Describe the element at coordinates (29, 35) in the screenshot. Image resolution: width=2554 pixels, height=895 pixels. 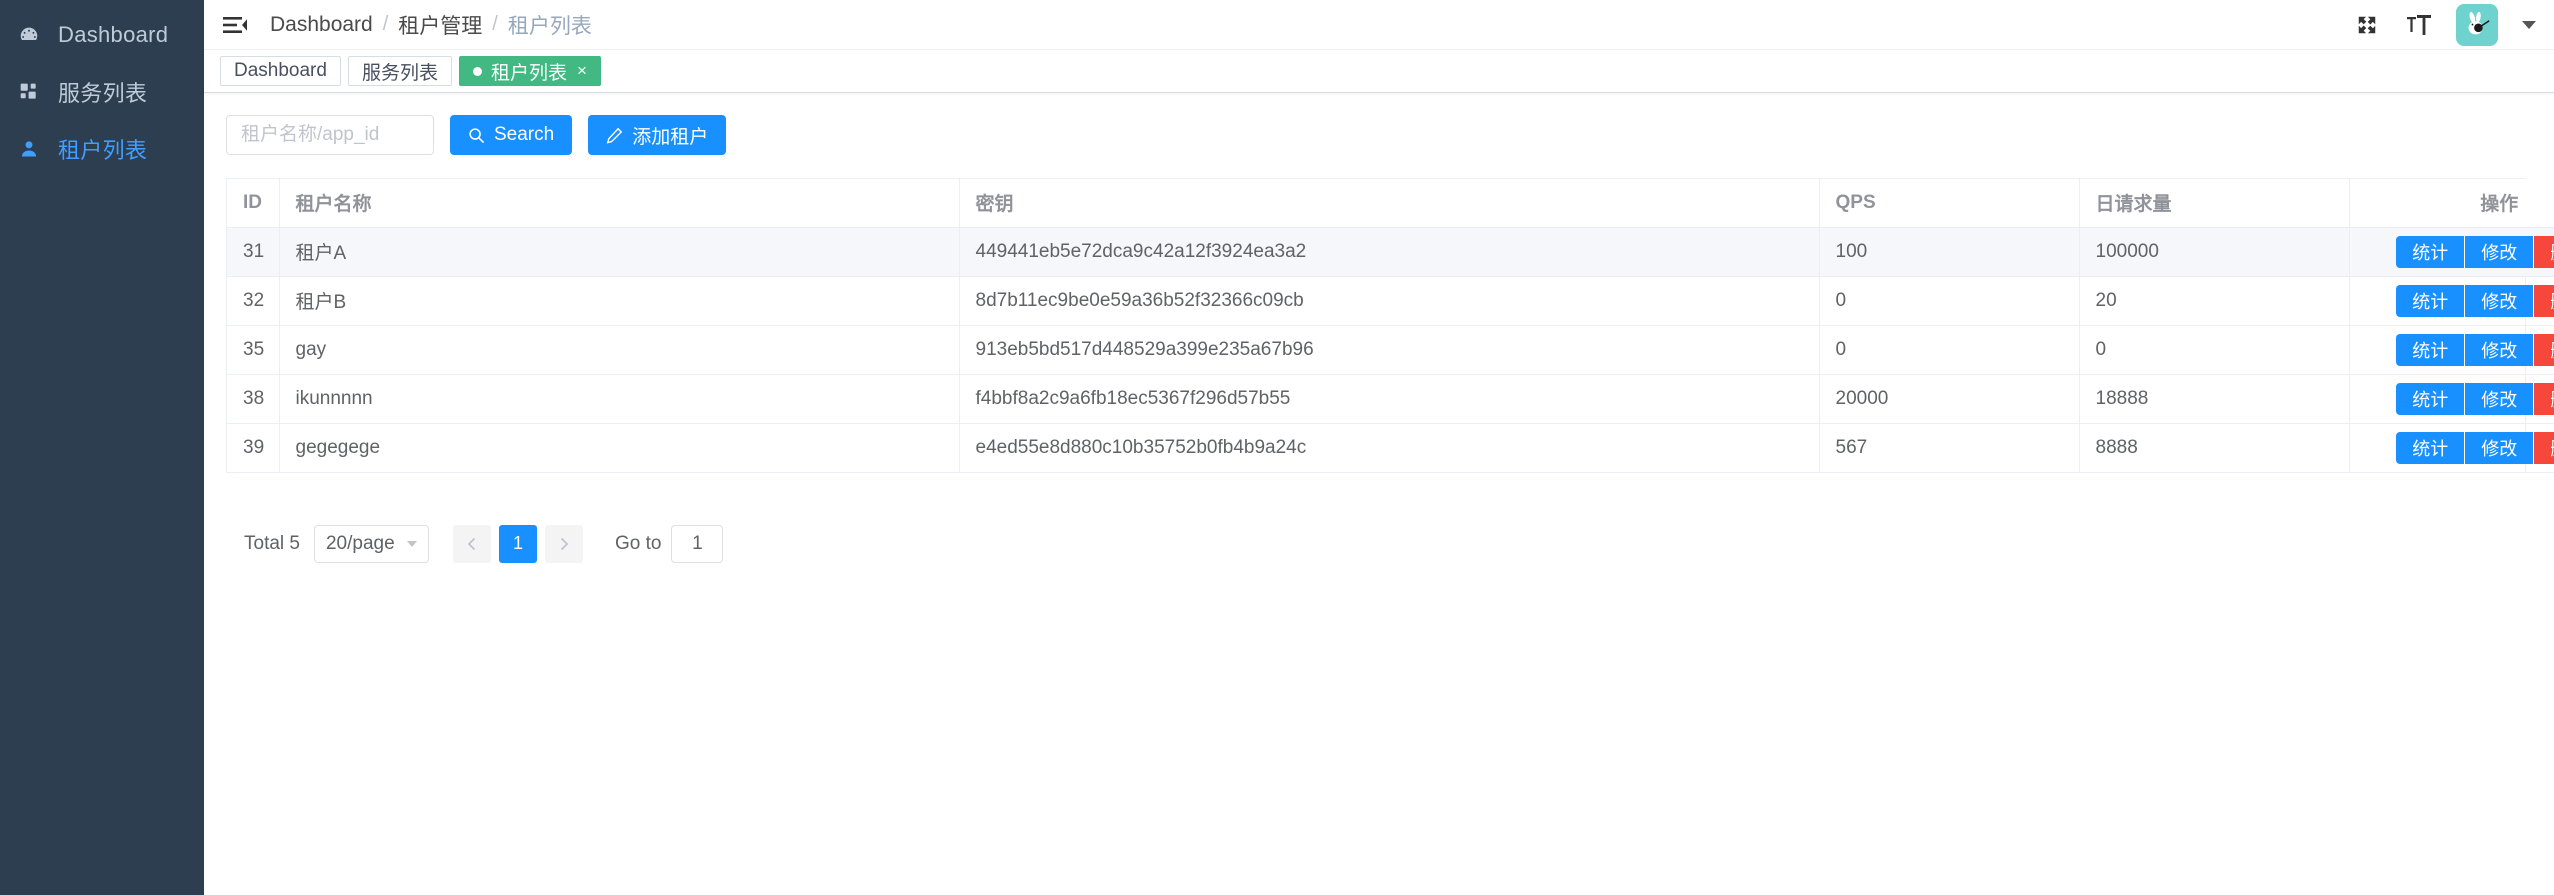
I see `dashboard-gauge-icon` at that location.